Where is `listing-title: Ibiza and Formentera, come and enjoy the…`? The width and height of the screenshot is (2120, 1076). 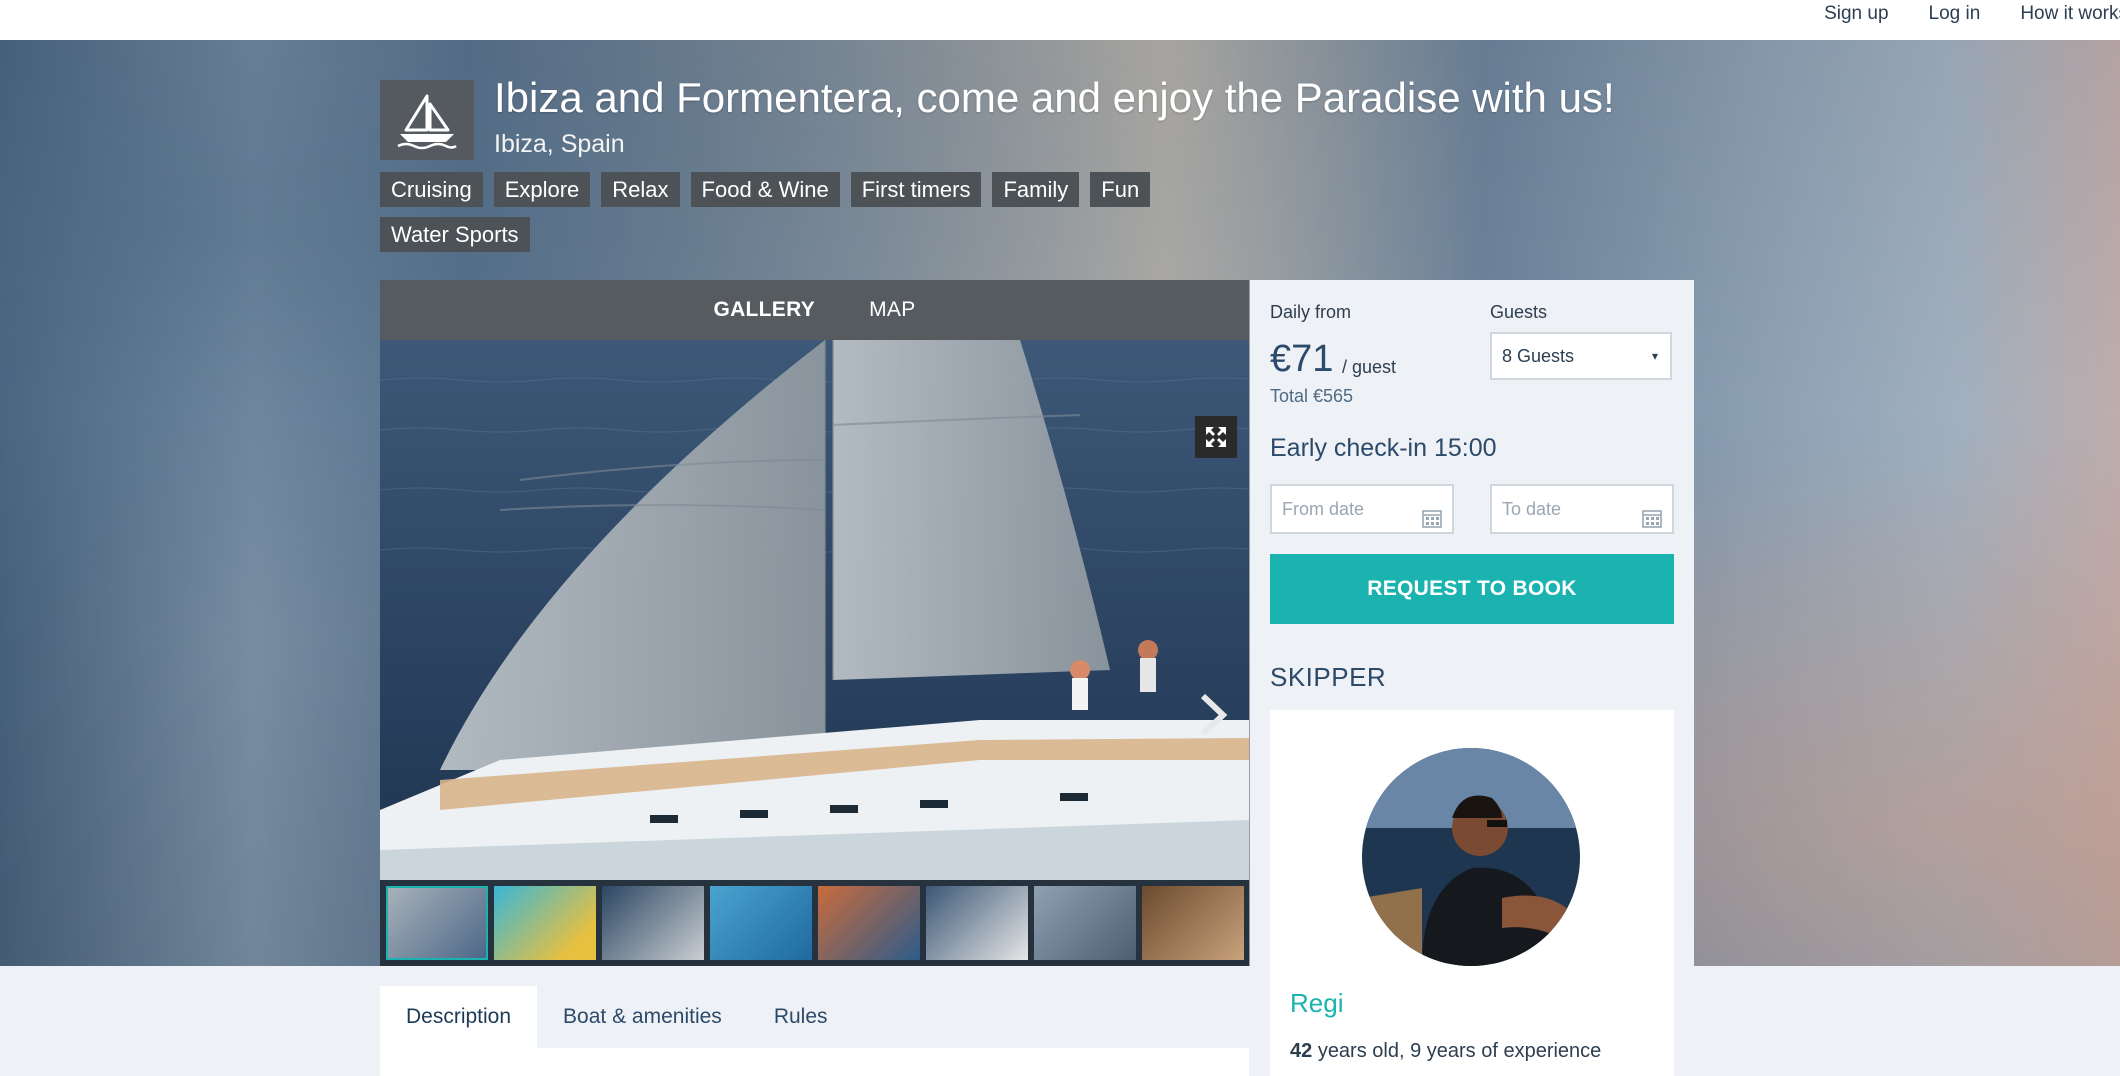 listing-title: Ibiza and Formentera, come and enjoy the… is located at coordinates (1054, 97).